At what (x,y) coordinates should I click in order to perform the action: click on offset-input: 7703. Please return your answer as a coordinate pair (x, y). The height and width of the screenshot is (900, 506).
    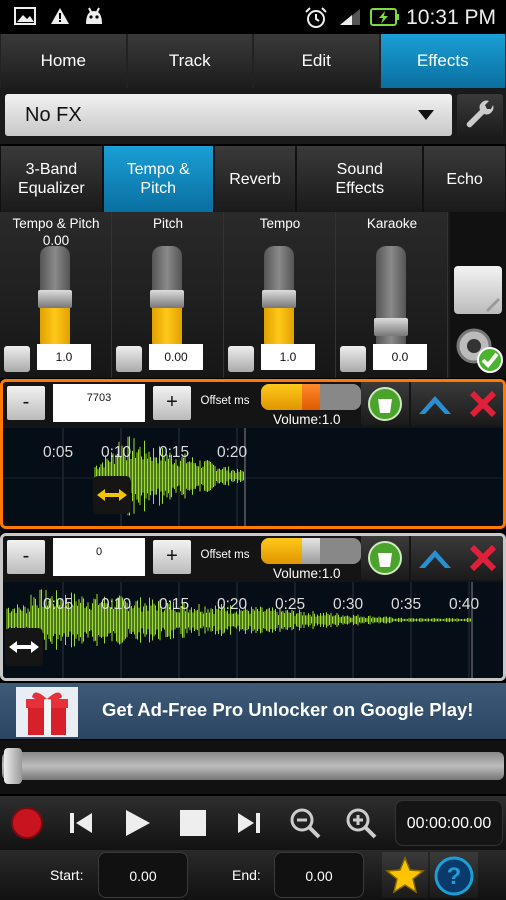
    Looking at the image, I should click on (99, 403).